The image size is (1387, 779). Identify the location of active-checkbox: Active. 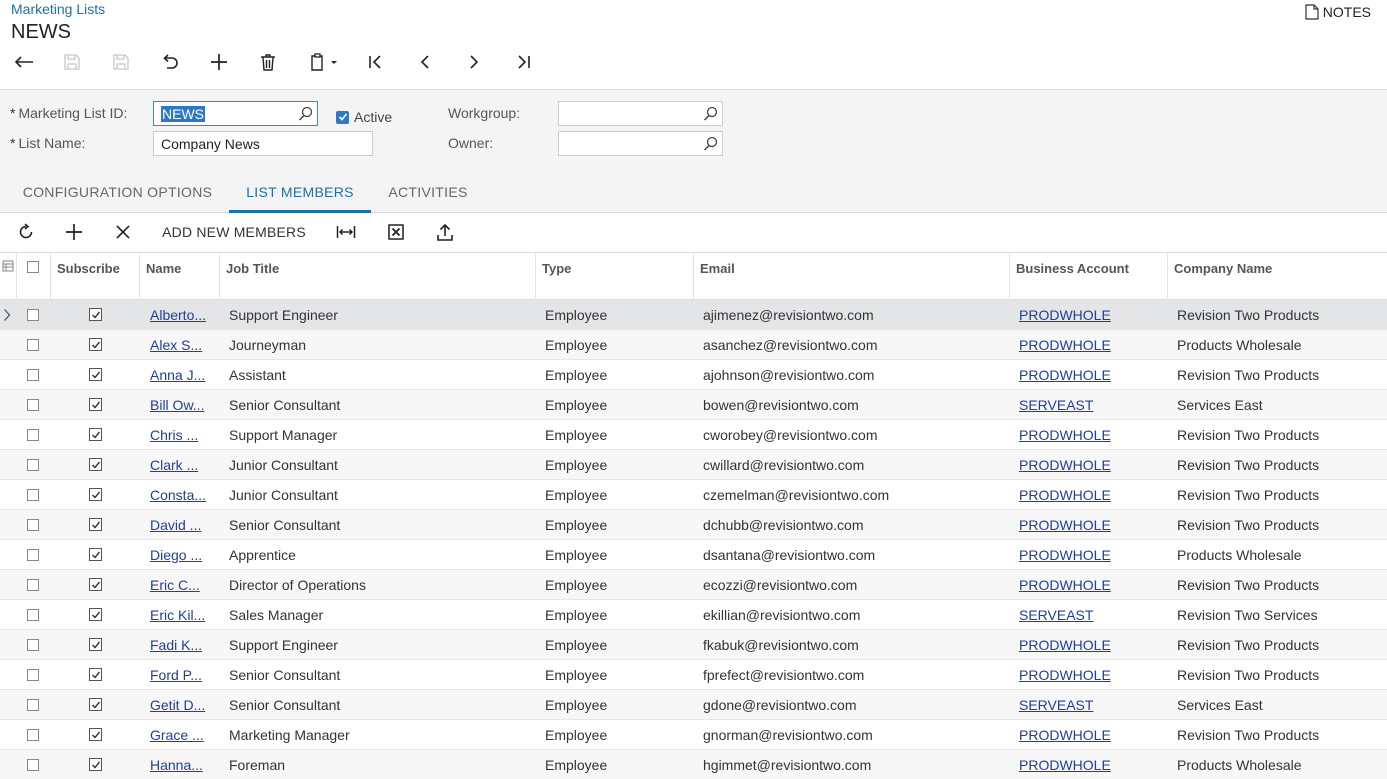
(364, 117).